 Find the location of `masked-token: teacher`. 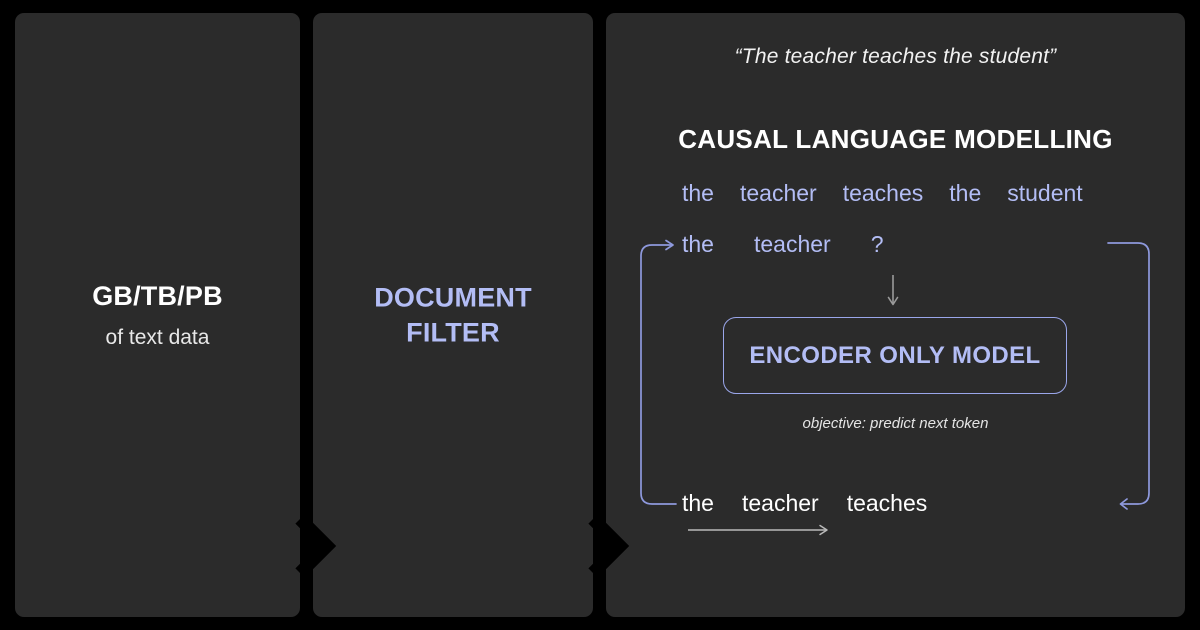

masked-token: teacher is located at coordinates (792, 244).